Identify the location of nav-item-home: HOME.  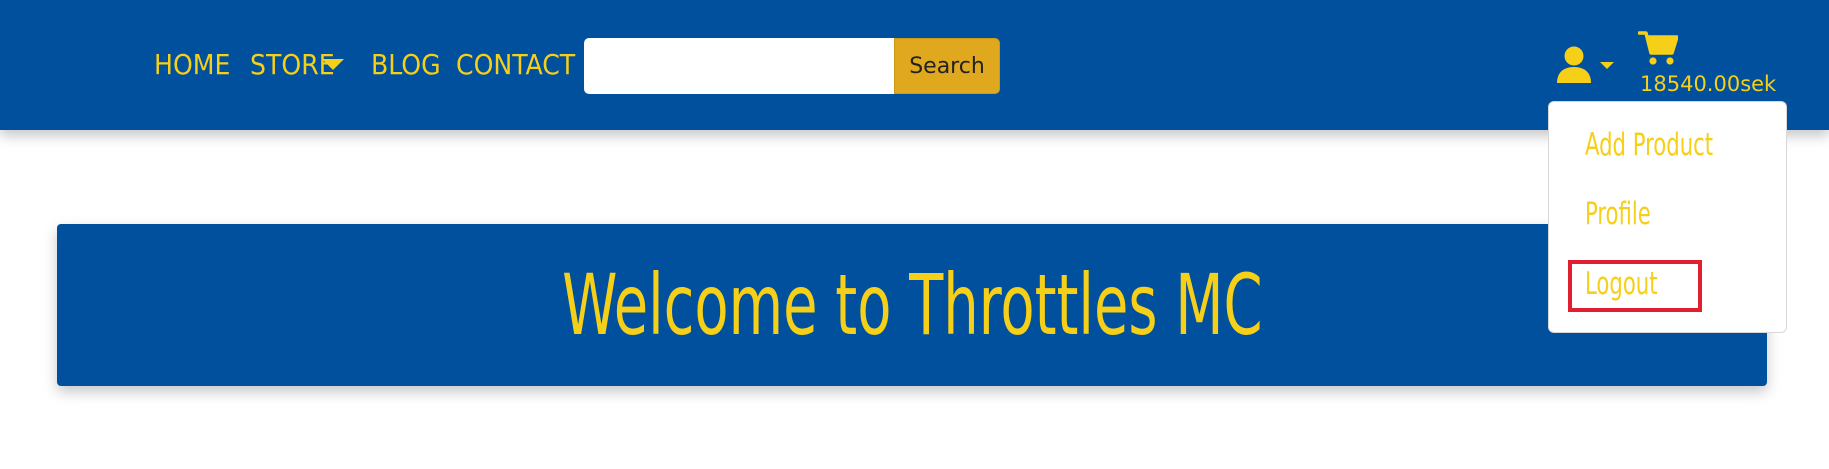
(192, 65).